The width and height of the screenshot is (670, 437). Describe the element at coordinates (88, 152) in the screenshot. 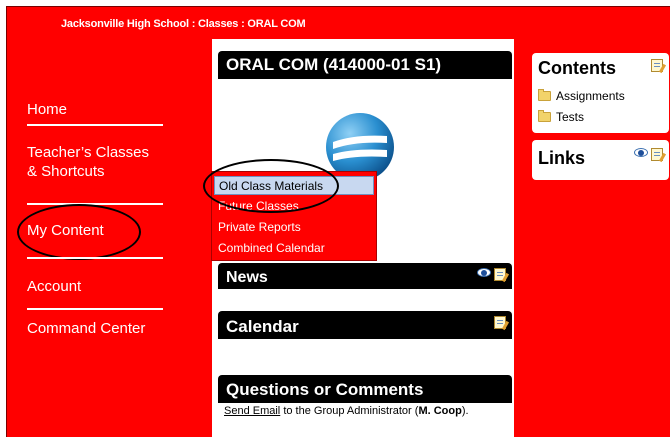

I see `nav-teachers-classes-line1: Teacher’s Classes` at that location.